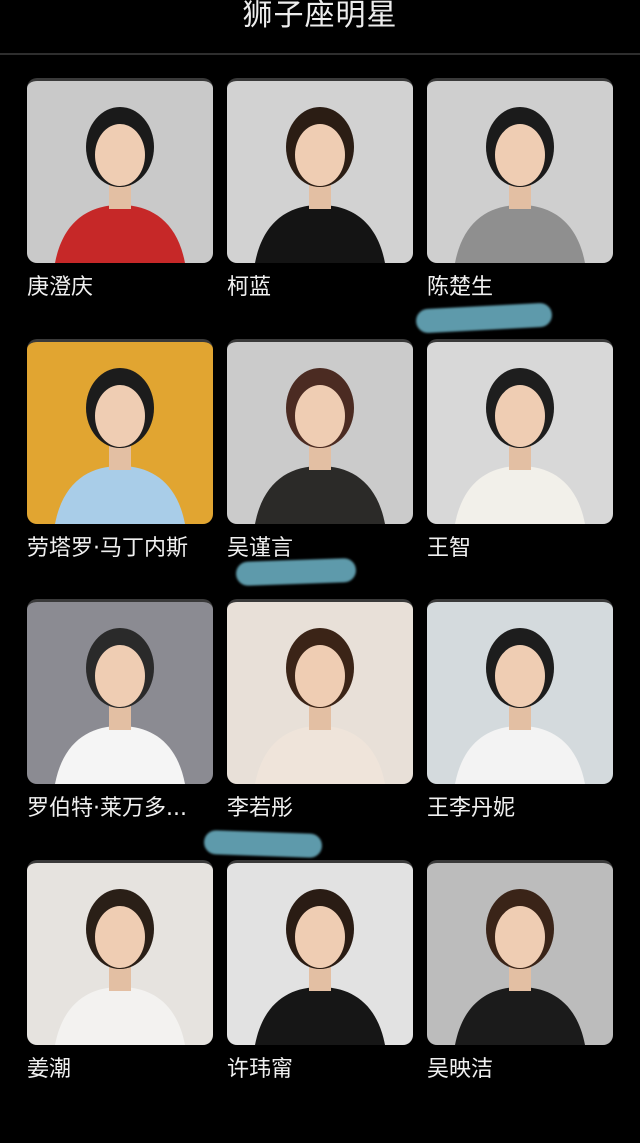 The height and width of the screenshot is (1143, 640). I want to click on celebrity-card: 王智, so click(521, 454).